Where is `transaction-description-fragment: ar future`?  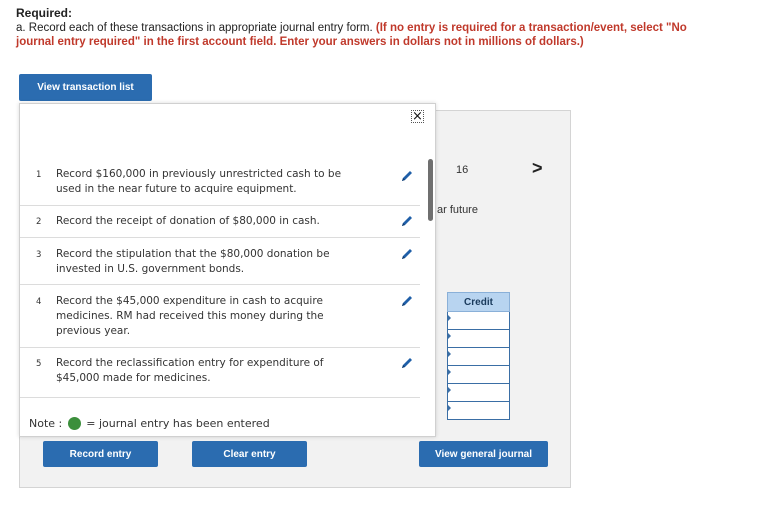 transaction-description-fragment: ar future is located at coordinates (457, 210).